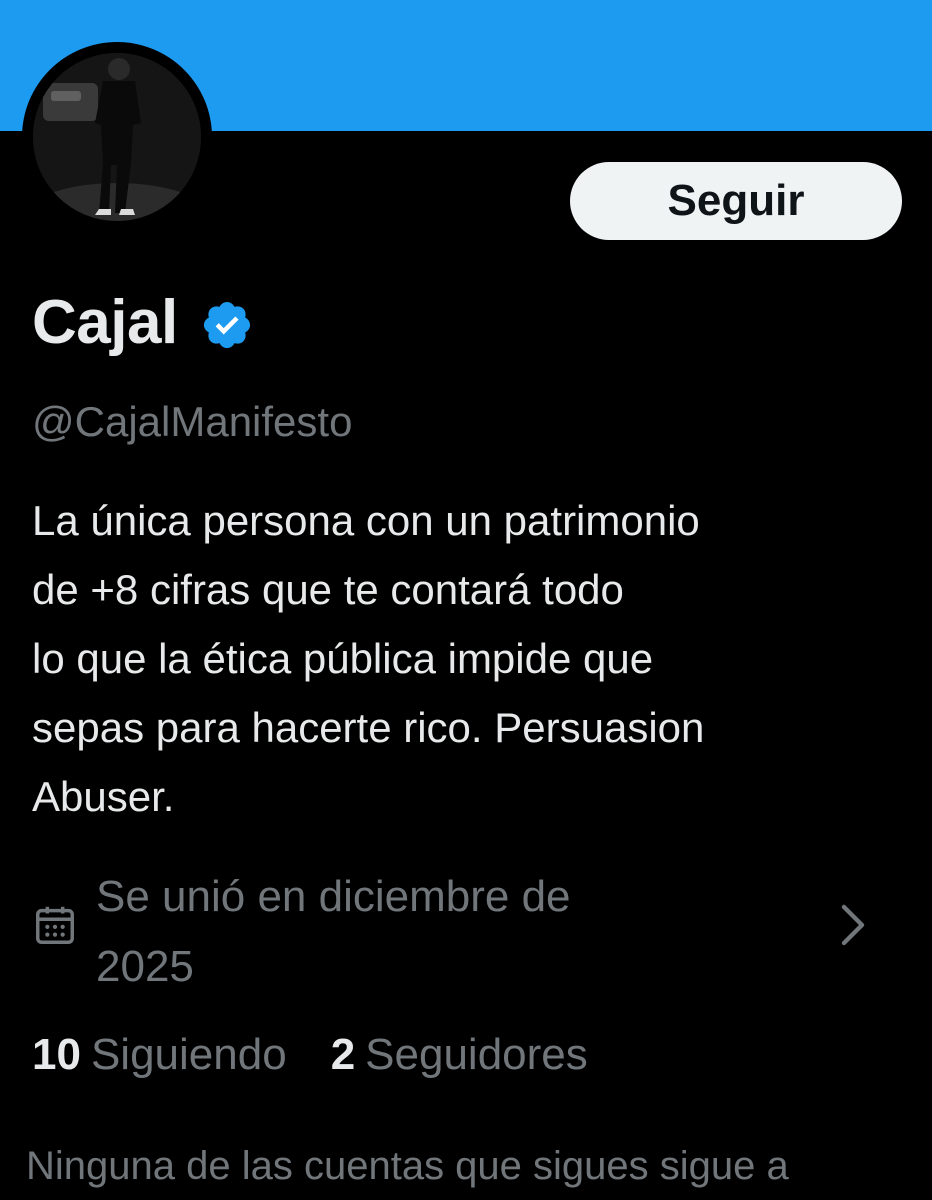 Image resolution: width=932 pixels, height=1200 pixels. I want to click on following-label: Siguiendo, so click(188, 1054).